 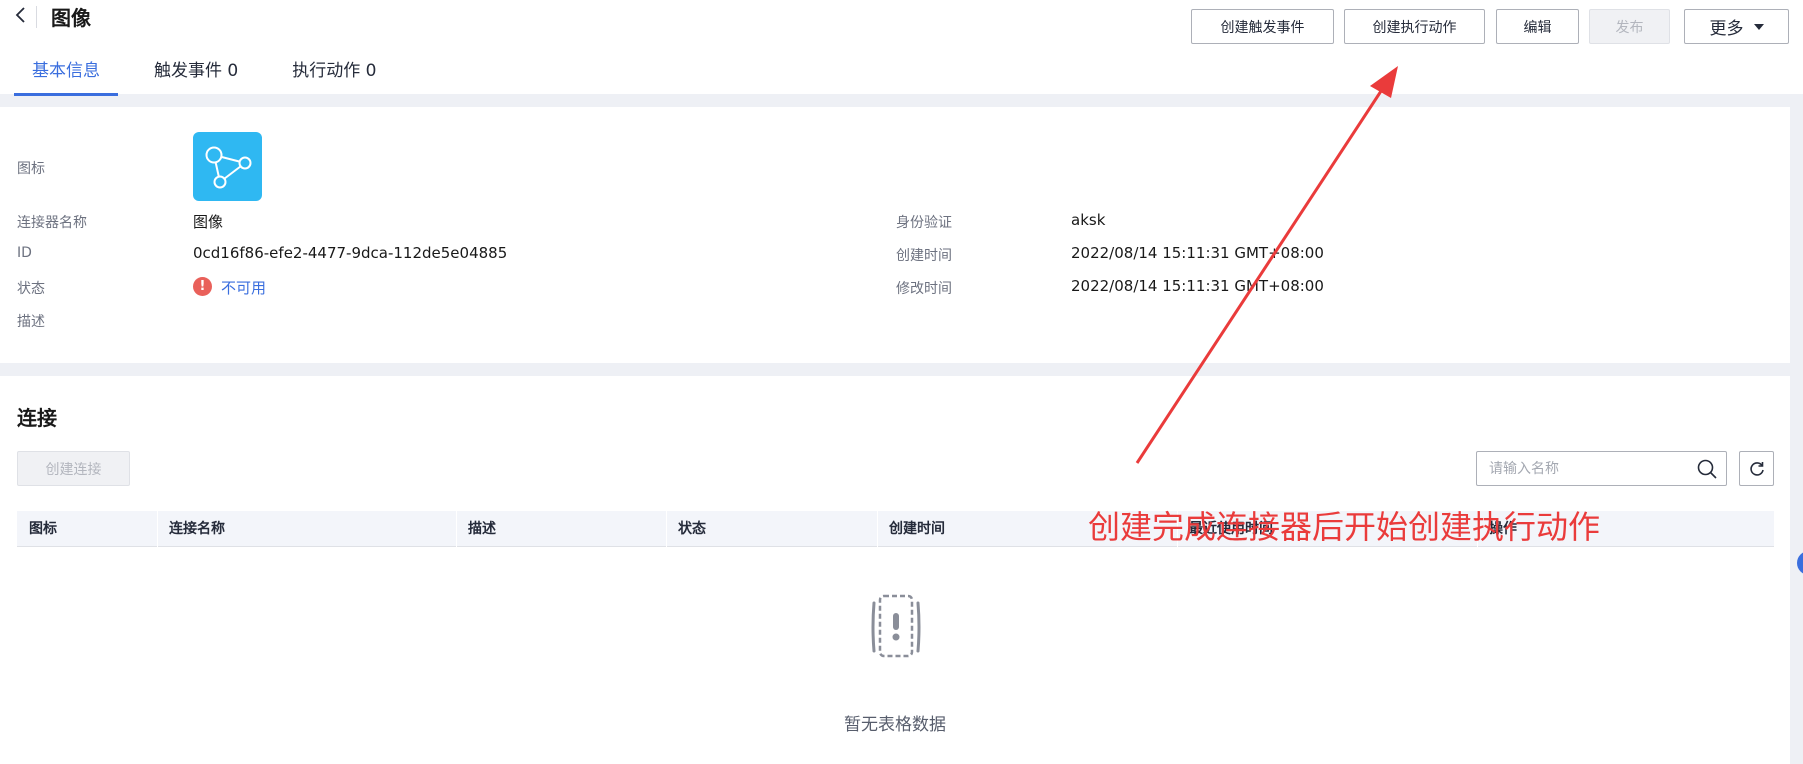 I want to click on tab-triggers: 触发事件 0, so click(x=196, y=74).